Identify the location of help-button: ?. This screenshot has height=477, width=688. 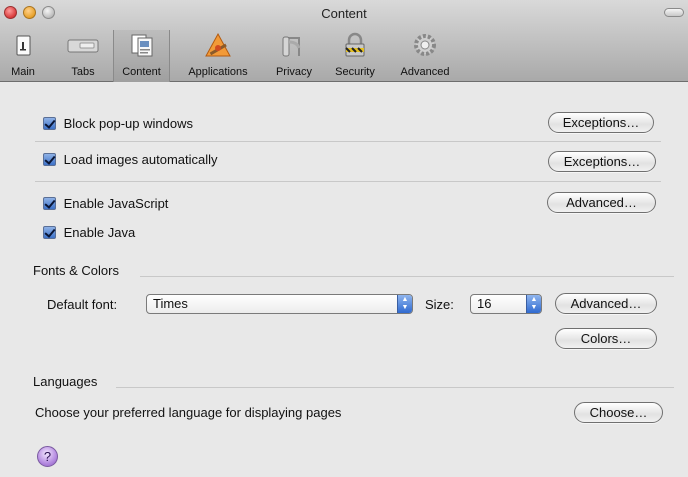
(47, 456).